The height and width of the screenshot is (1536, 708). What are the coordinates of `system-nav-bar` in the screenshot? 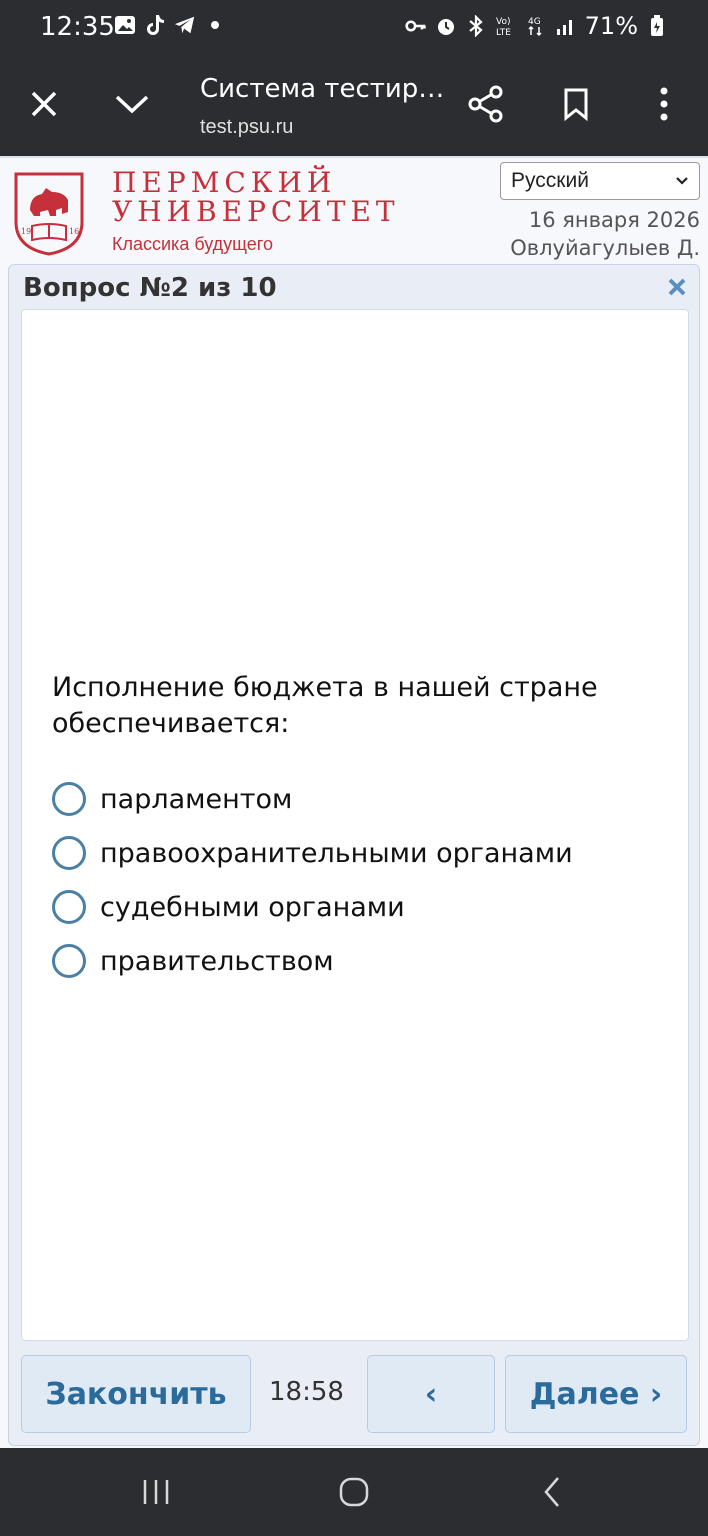 It's located at (354, 1492).